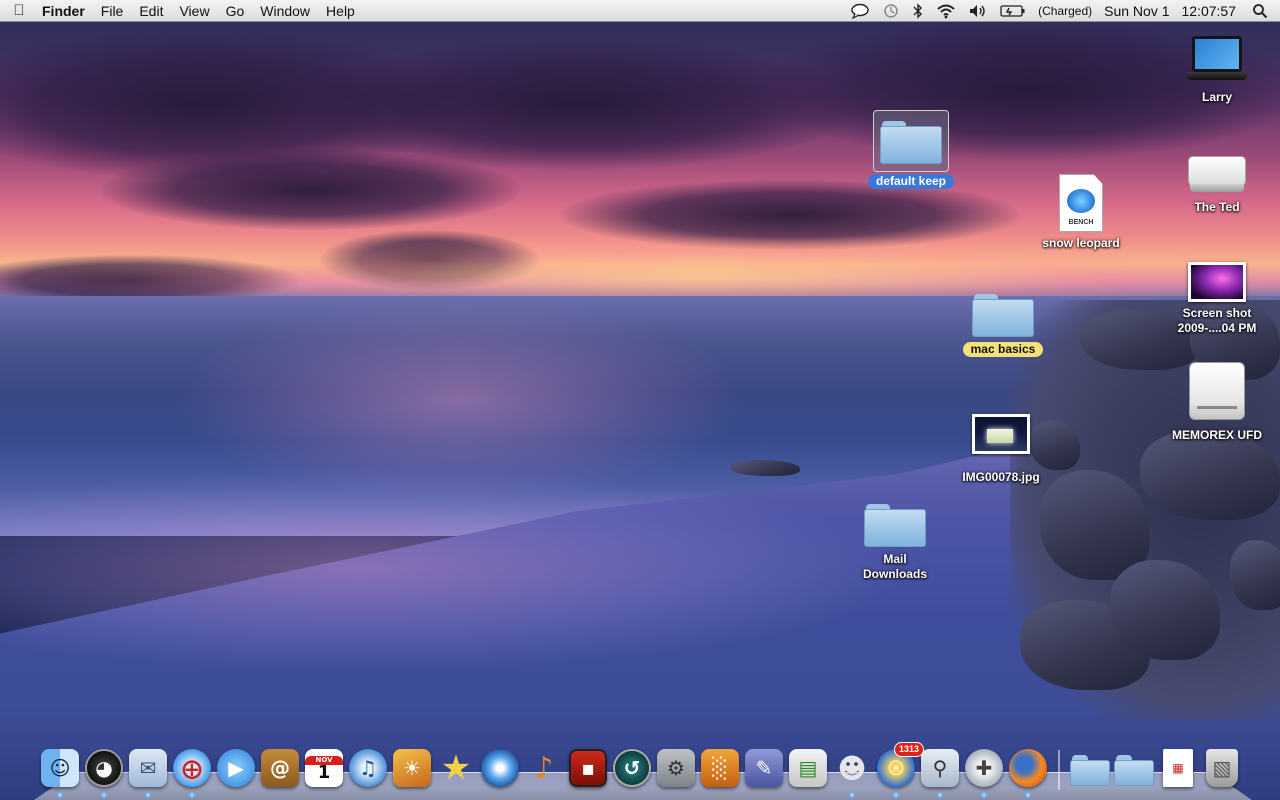 Image resolution: width=1280 pixels, height=800 pixels. I want to click on dock-dashboard: ◕, so click(104, 772).